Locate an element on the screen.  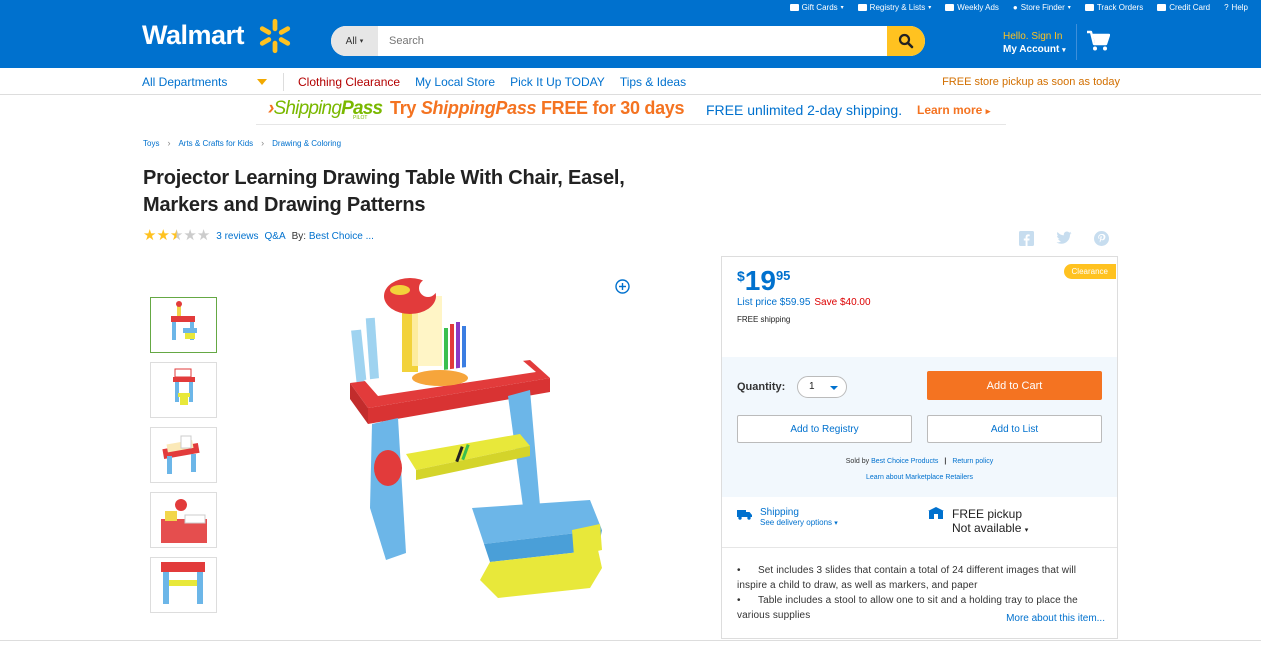
pickup-option: FREE pickup Not available ▾ is located at coordinates (978, 521).